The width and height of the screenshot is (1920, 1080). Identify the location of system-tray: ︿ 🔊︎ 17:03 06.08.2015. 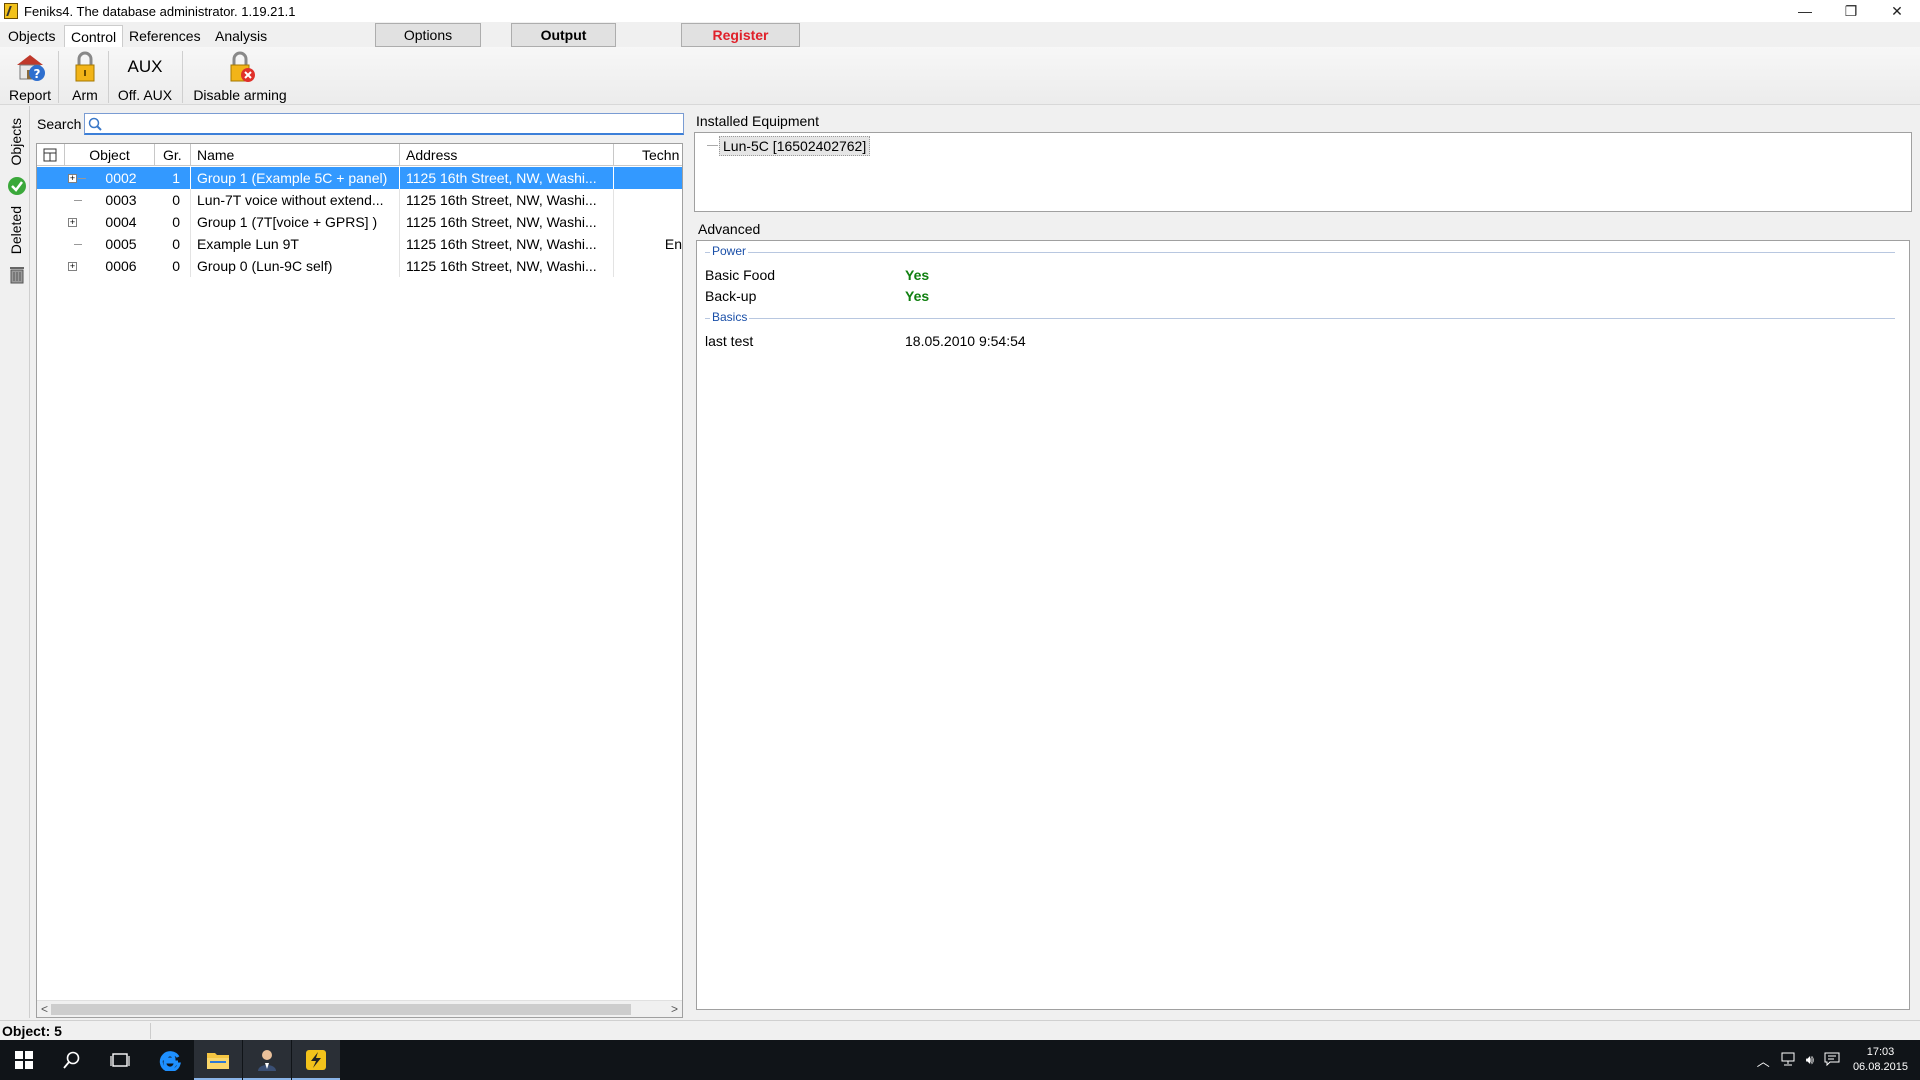
(1836, 1060).